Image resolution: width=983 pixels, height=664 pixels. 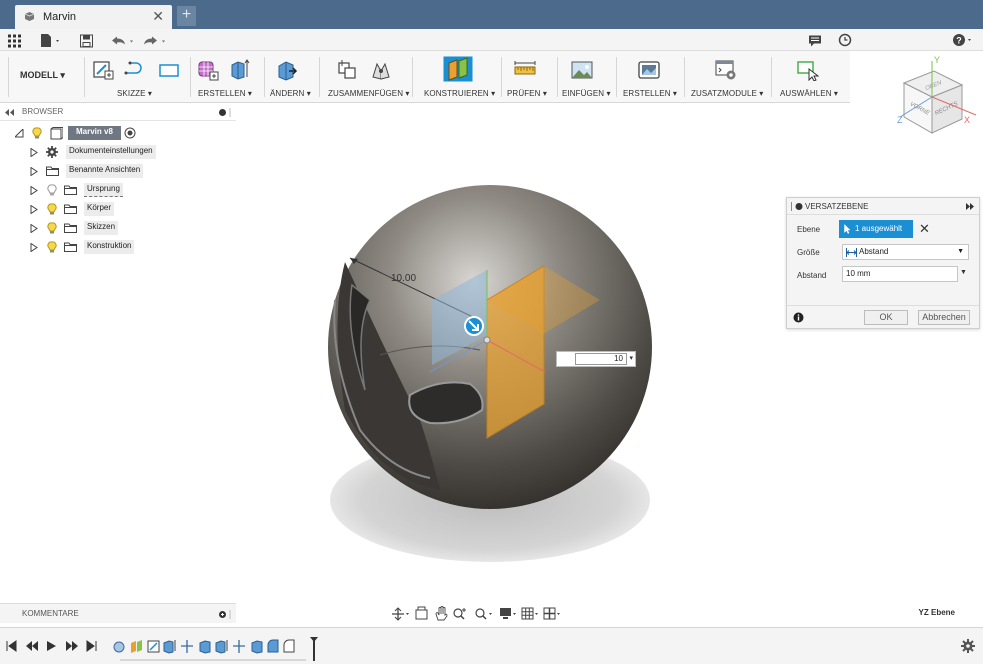 What do you see at coordinates (132, 210) in the screenshot?
I see `browser-item-koerper: Körper` at bounding box center [132, 210].